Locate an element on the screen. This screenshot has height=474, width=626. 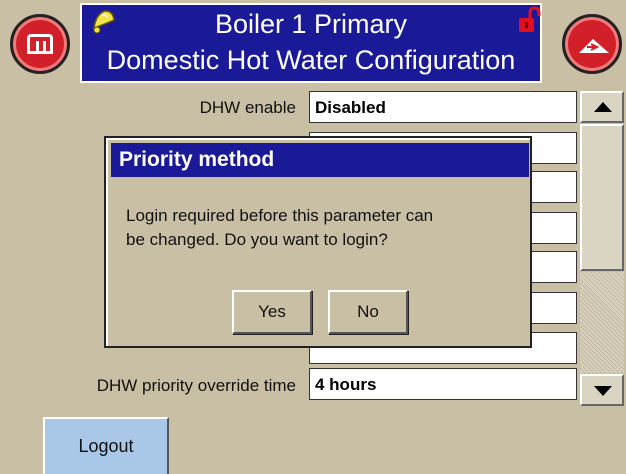
dialog-title: Priority method is located at coordinates (320, 160).